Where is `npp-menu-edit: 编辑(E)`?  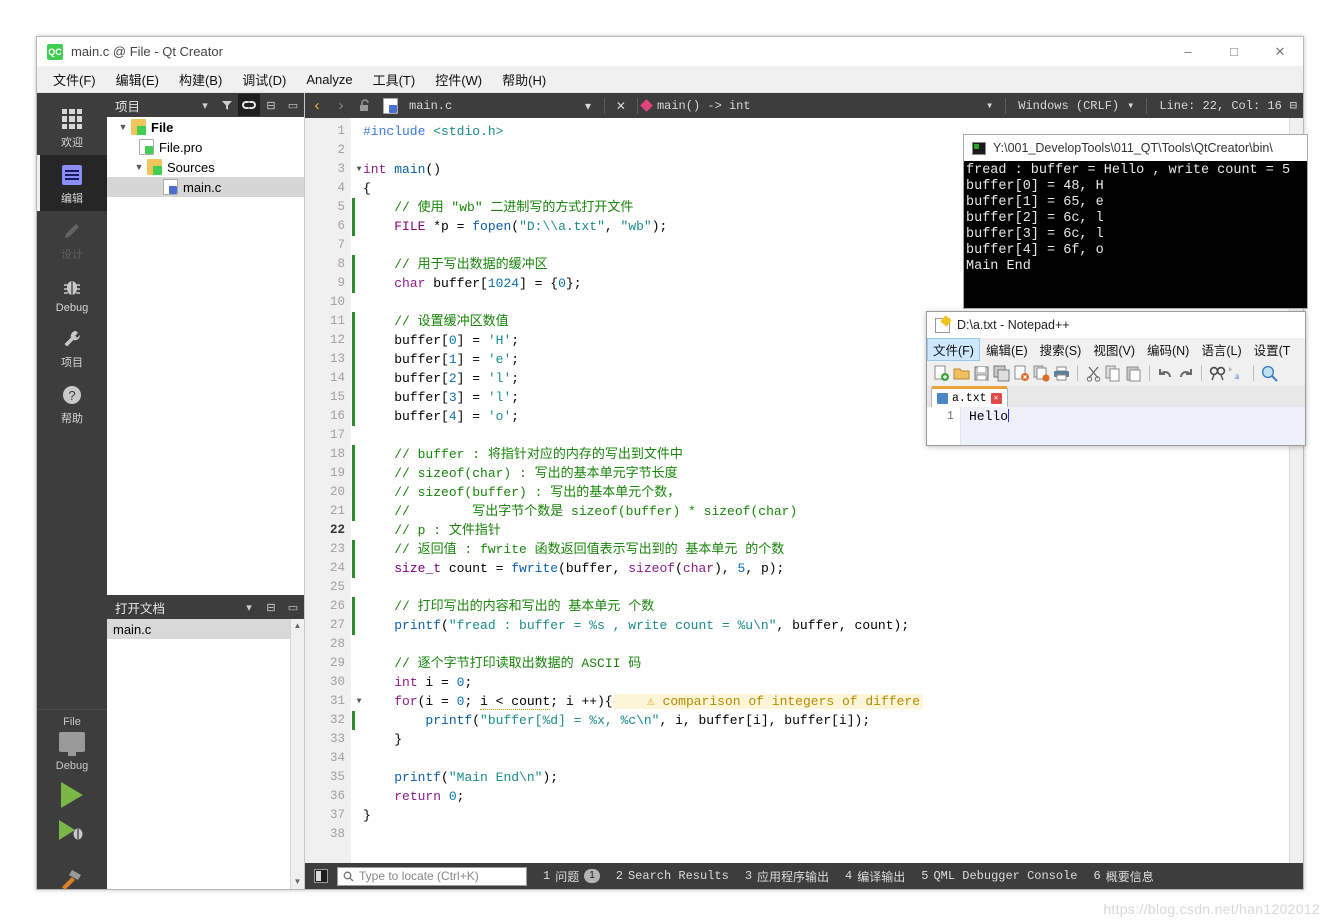
npp-menu-edit: 编辑(E) is located at coordinates (1007, 349).